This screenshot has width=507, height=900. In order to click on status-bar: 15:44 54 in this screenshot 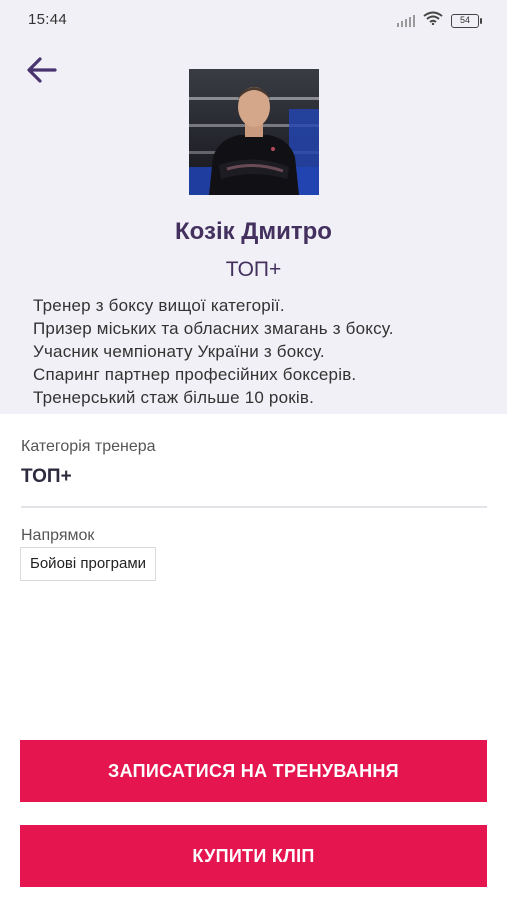, I will do `click(253, 20)`.